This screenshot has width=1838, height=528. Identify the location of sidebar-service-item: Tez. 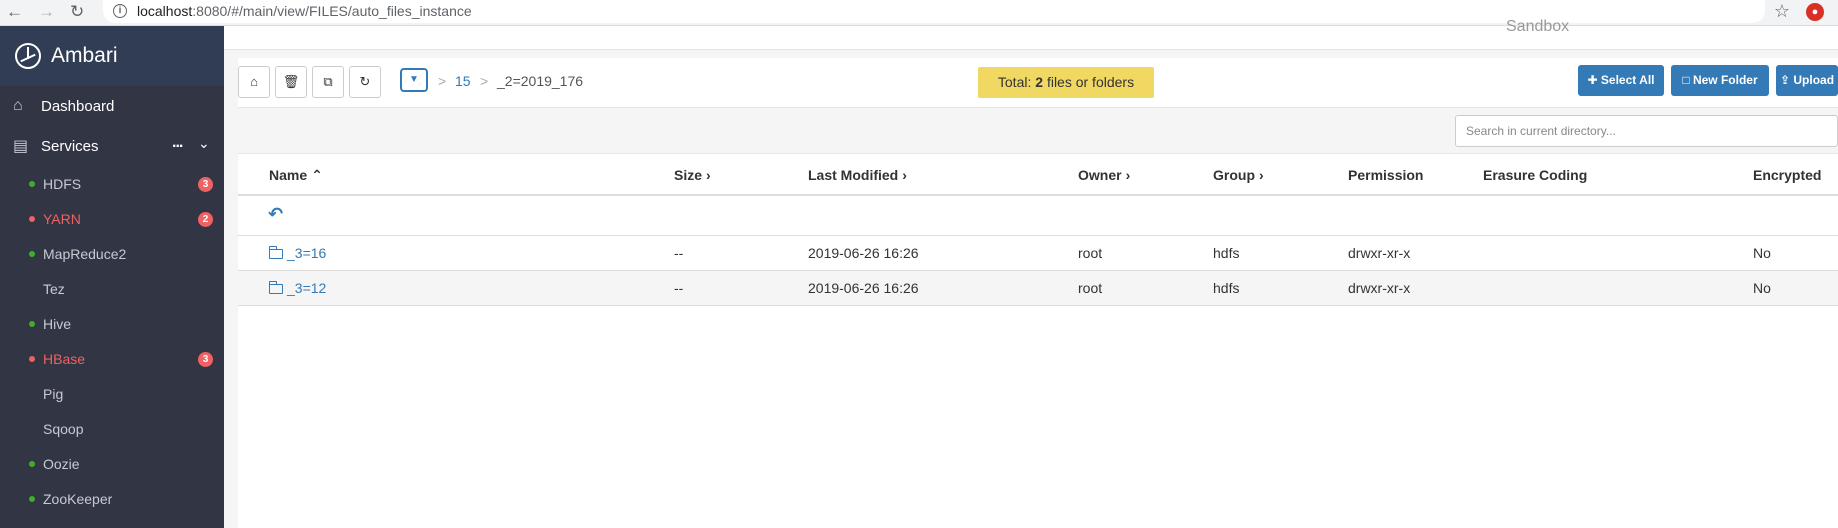
(112, 288).